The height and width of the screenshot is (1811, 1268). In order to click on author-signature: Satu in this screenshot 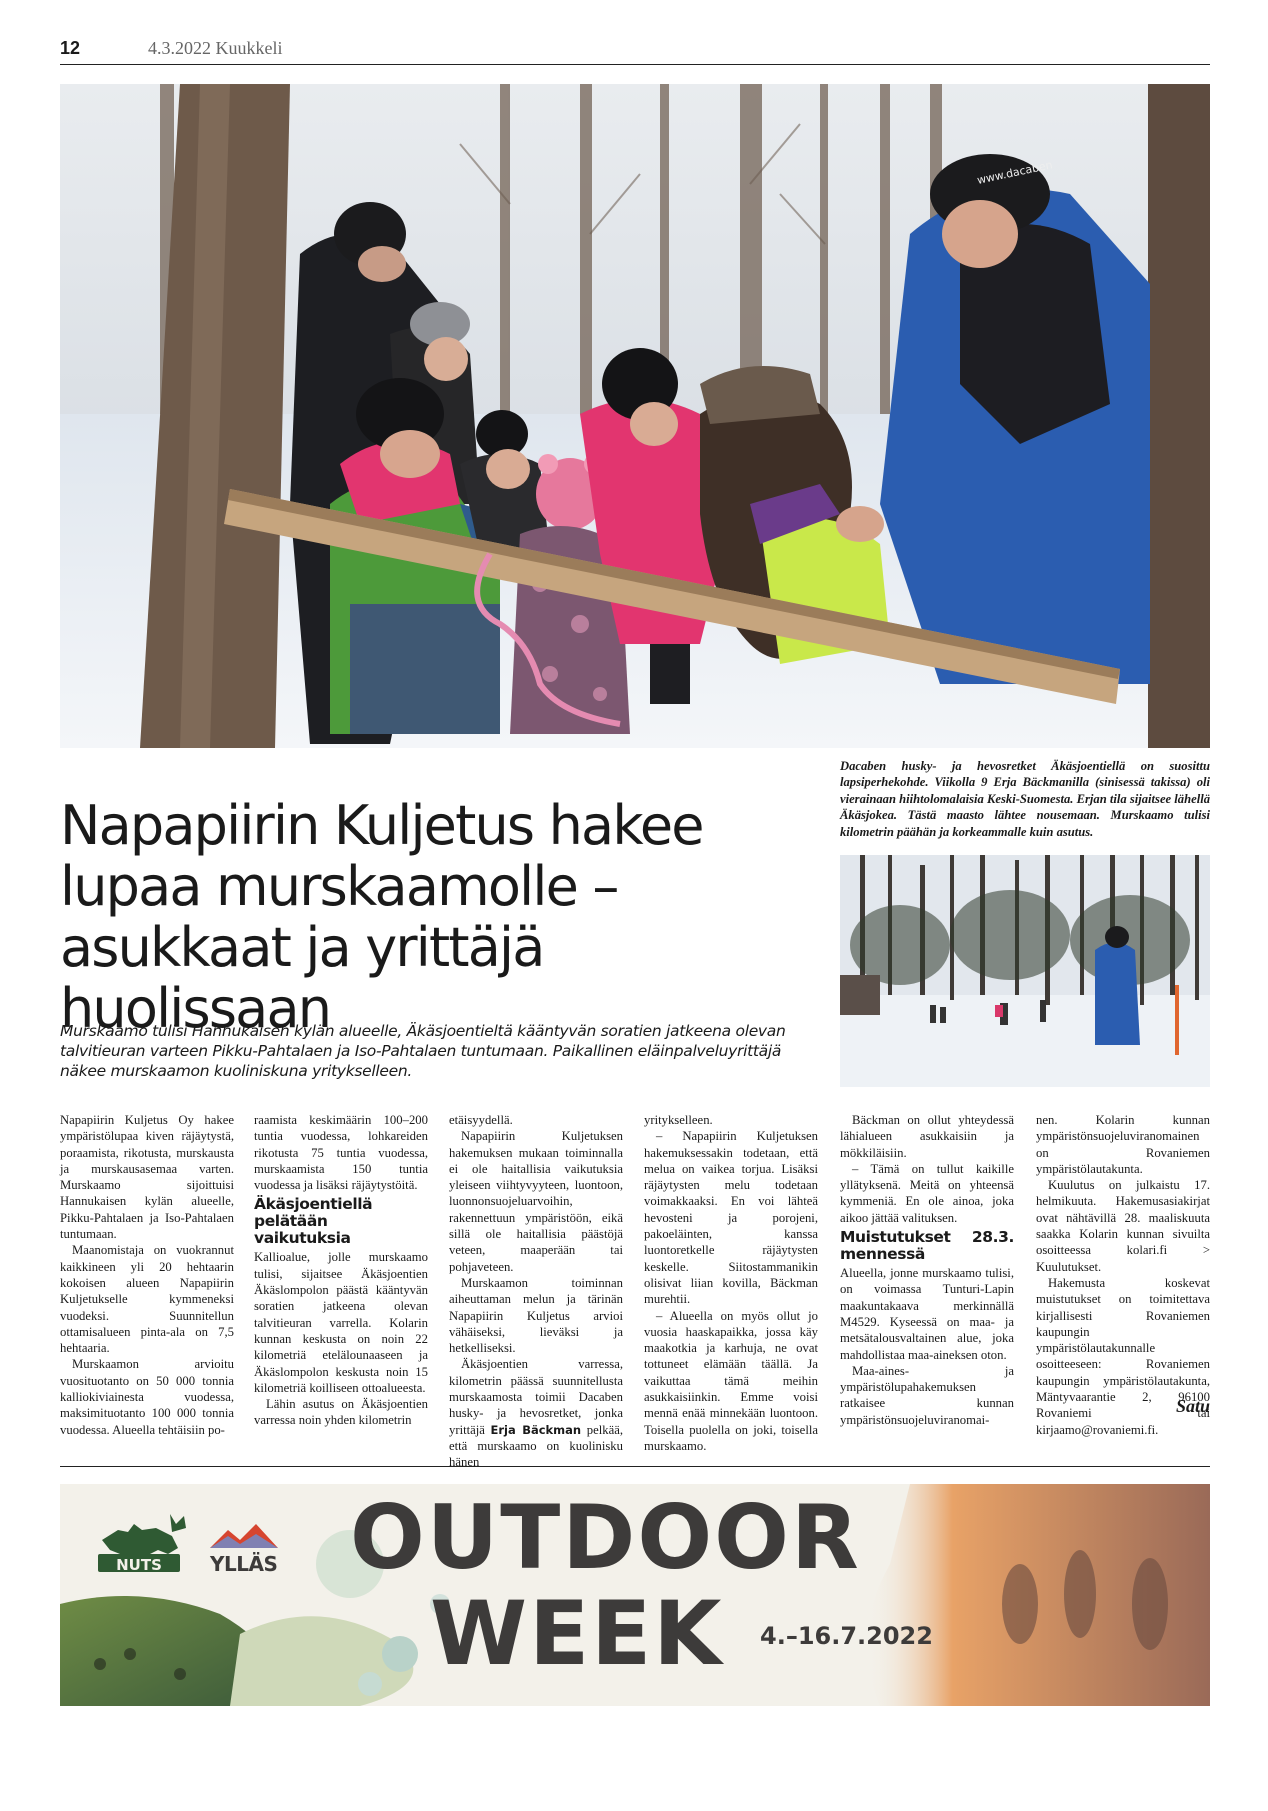, I will do `click(1192, 1406)`.